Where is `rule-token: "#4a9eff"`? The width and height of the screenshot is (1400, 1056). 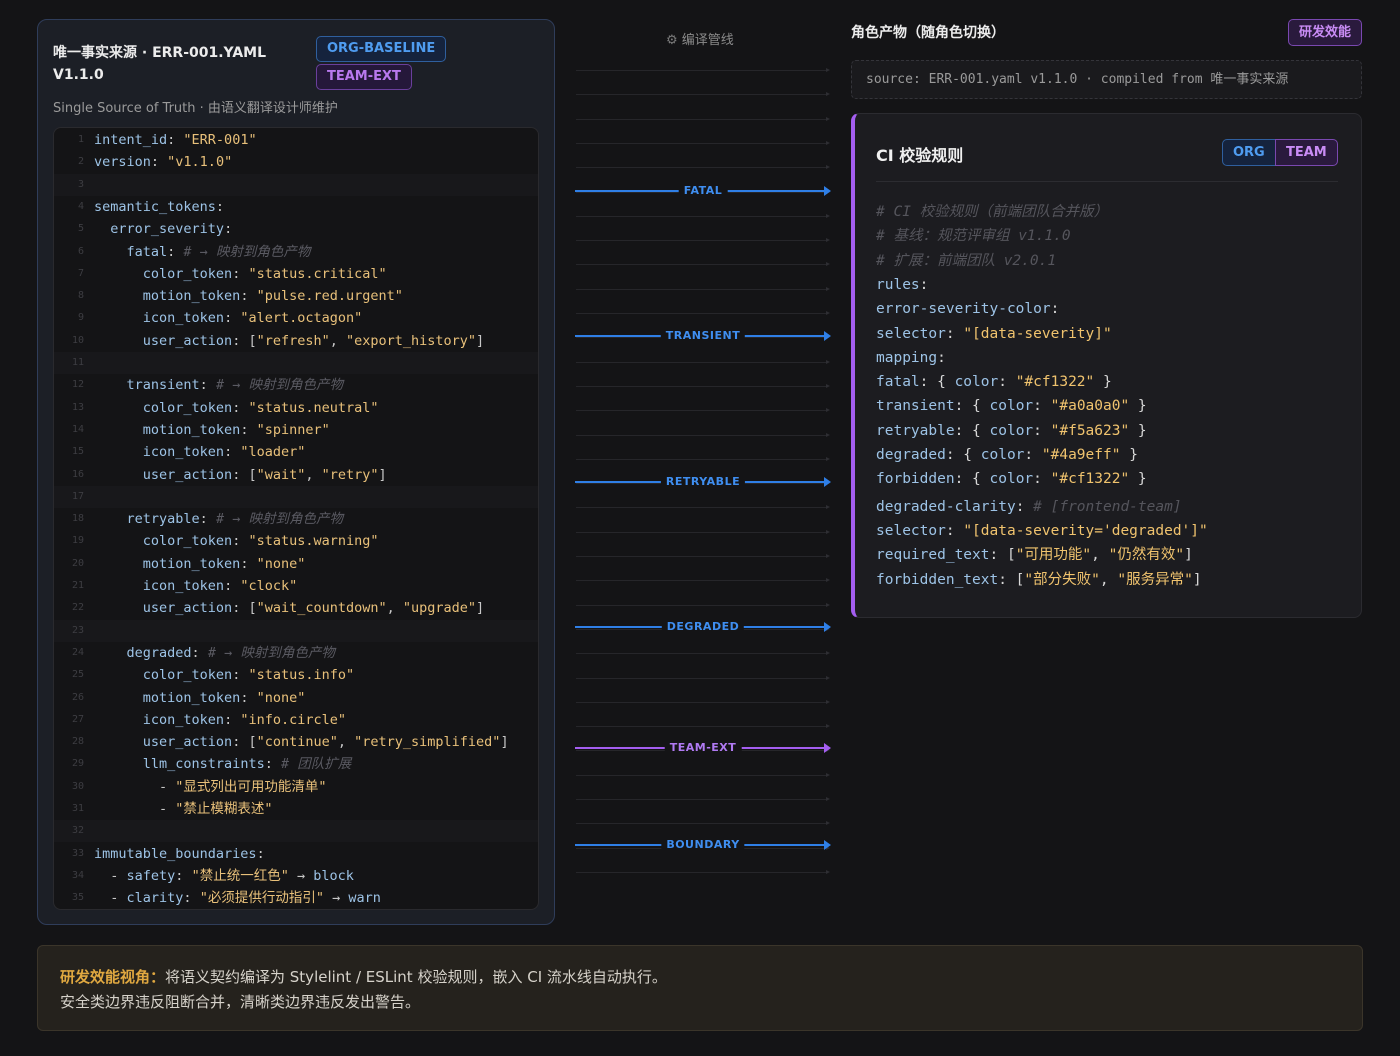
rule-token: "#4a9eff" is located at coordinates (1081, 455).